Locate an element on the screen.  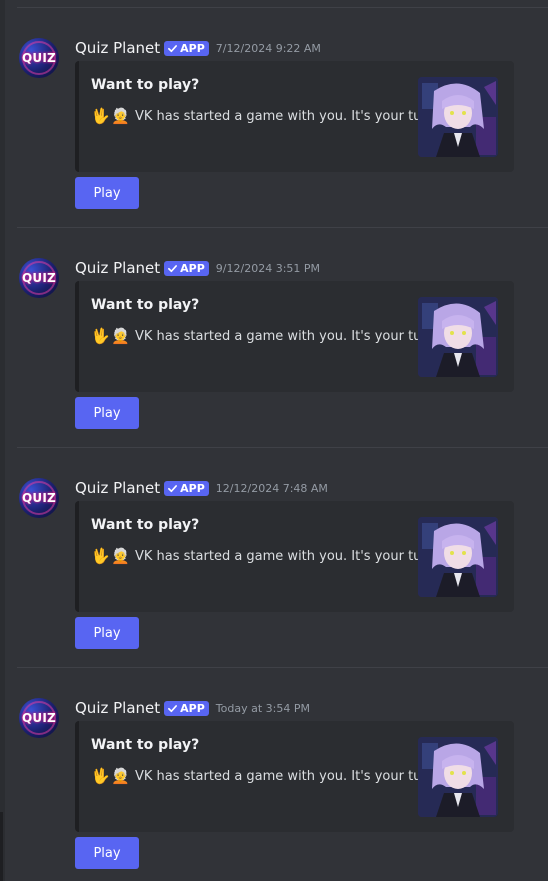
timestamp: 7/12/2024 9:22 AM is located at coordinates (268, 48).